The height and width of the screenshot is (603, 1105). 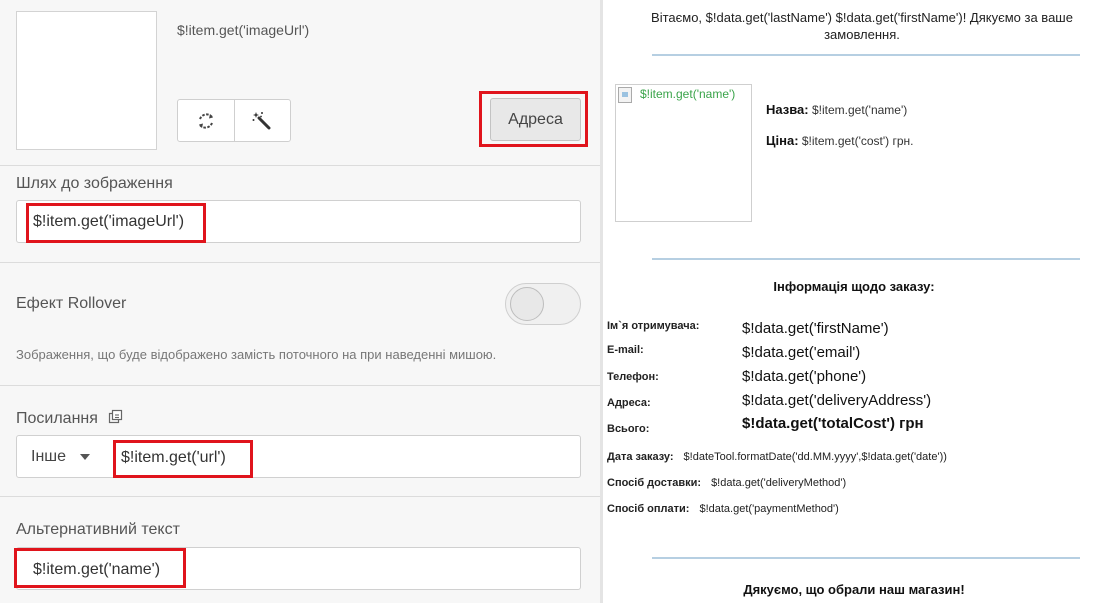 What do you see at coordinates (86, 80) in the screenshot?
I see `image-preview-thumbnail` at bounding box center [86, 80].